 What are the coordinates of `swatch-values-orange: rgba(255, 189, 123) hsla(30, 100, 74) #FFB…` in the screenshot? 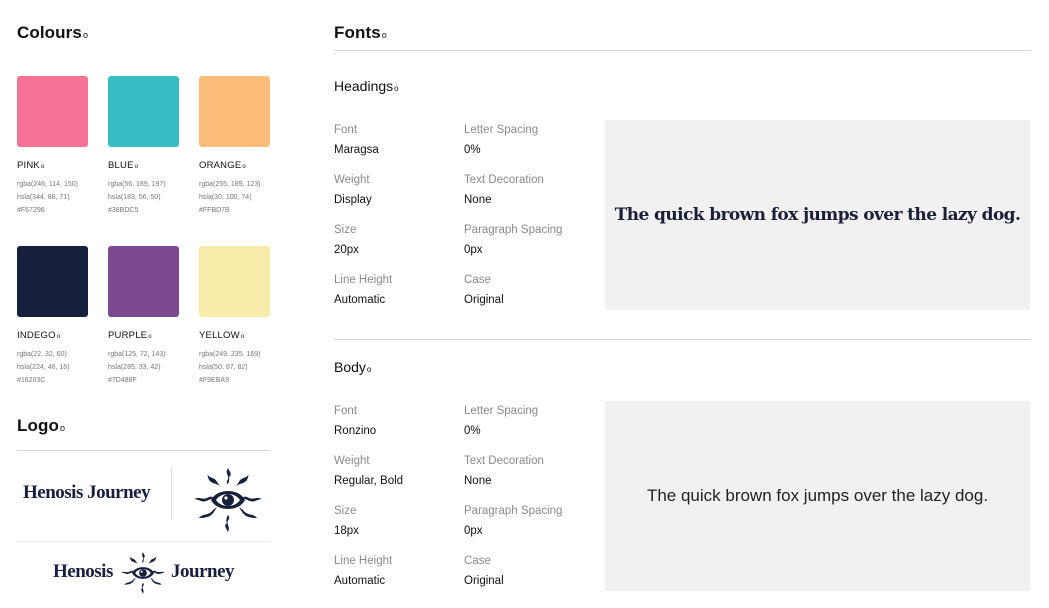 It's located at (230, 197).